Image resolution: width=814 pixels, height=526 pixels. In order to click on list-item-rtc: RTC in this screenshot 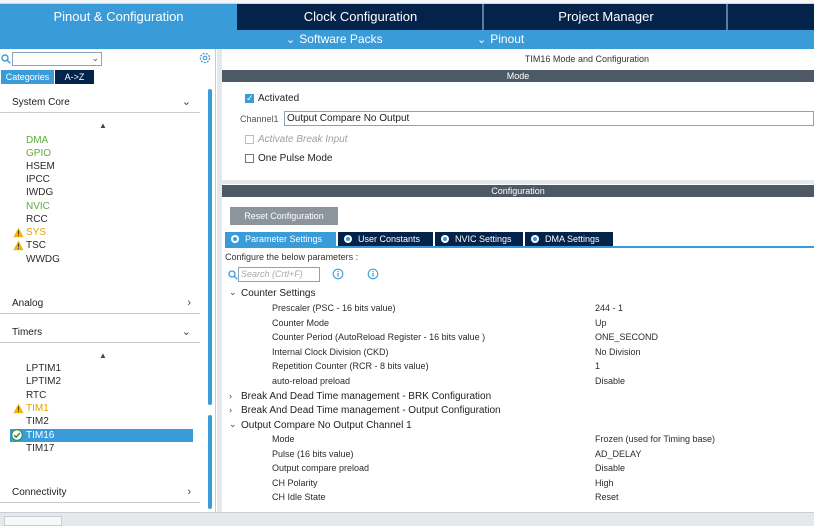, I will do `click(36, 396)`.